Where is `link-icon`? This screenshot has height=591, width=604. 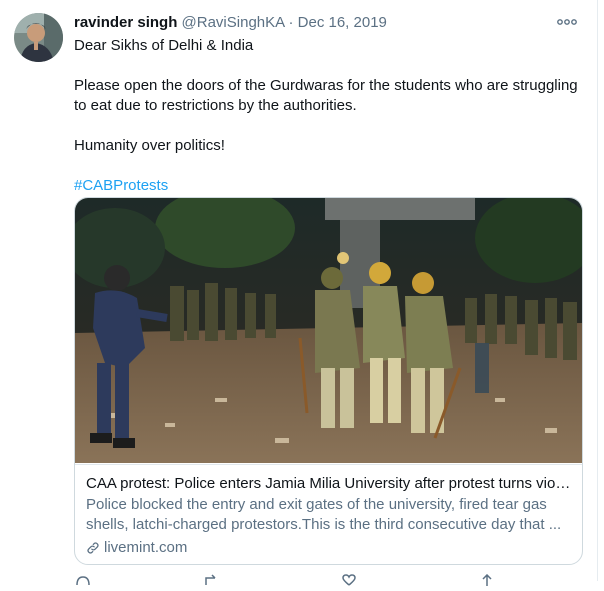
link-icon is located at coordinates (93, 548).